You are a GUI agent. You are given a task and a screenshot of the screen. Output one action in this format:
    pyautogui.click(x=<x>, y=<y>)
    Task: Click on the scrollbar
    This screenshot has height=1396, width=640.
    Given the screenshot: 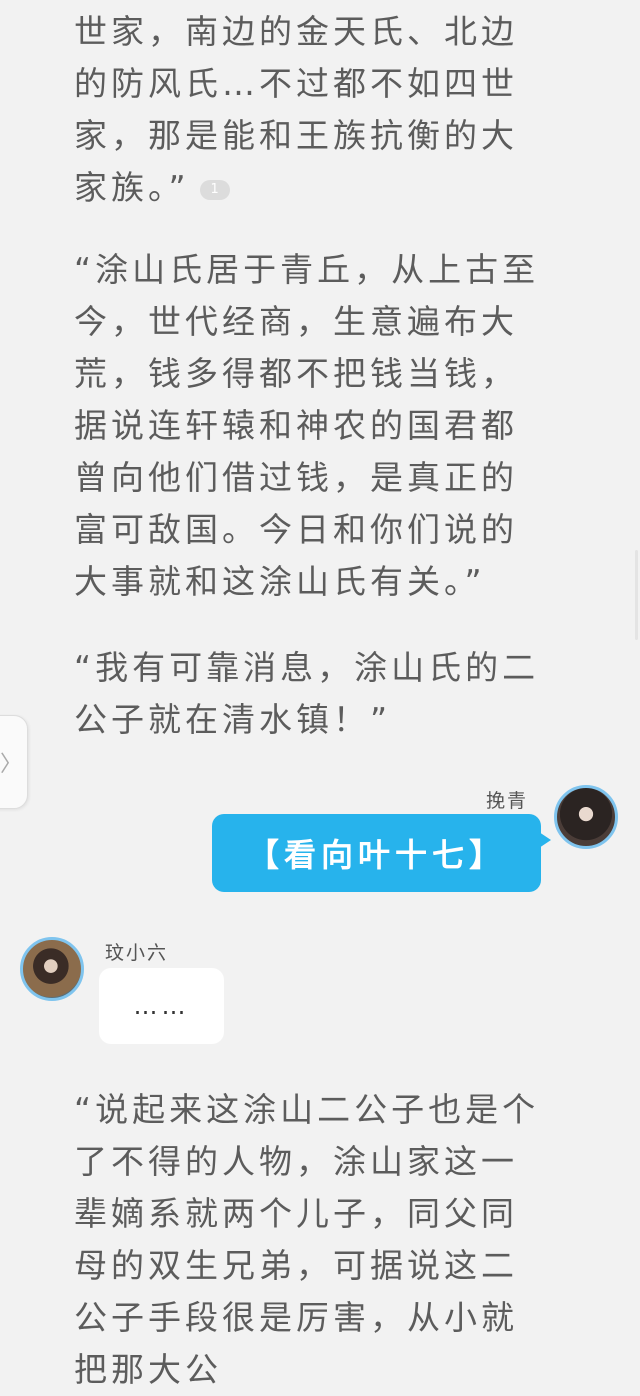 What is the action you would take?
    pyautogui.click(x=636, y=595)
    